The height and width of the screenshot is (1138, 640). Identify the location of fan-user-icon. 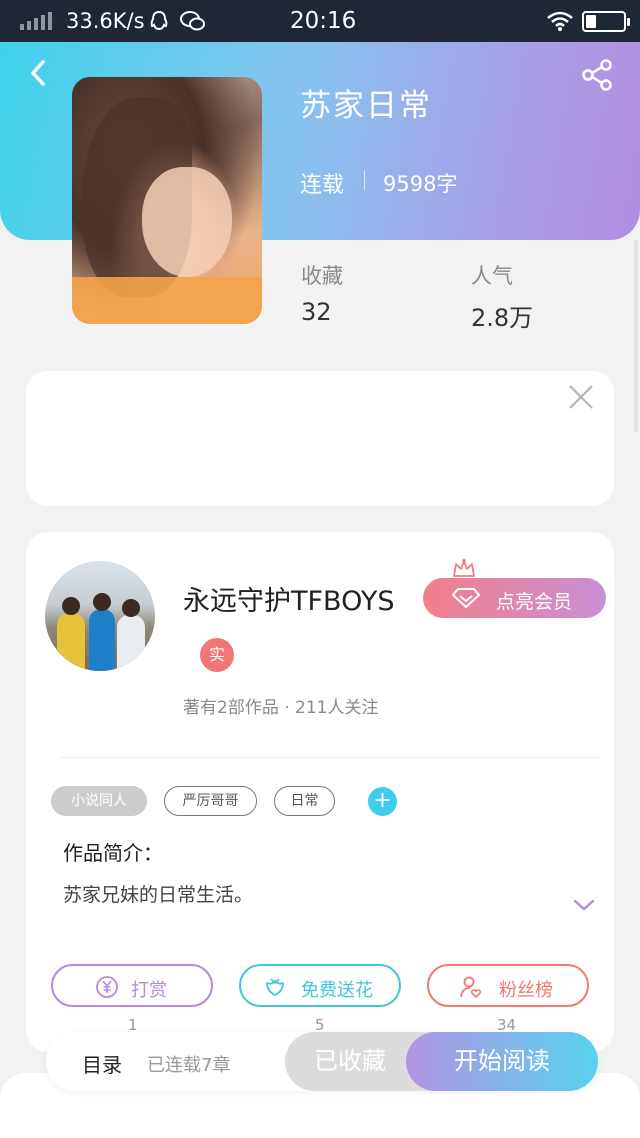
(471, 987).